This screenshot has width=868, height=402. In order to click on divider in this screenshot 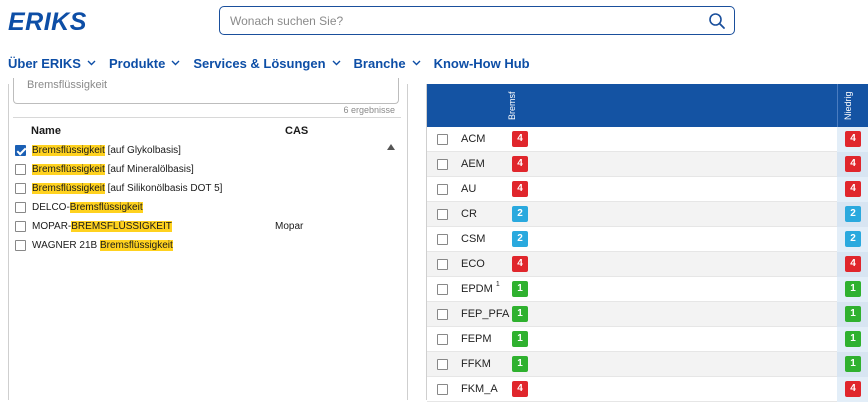, I will do `click(207, 117)`.